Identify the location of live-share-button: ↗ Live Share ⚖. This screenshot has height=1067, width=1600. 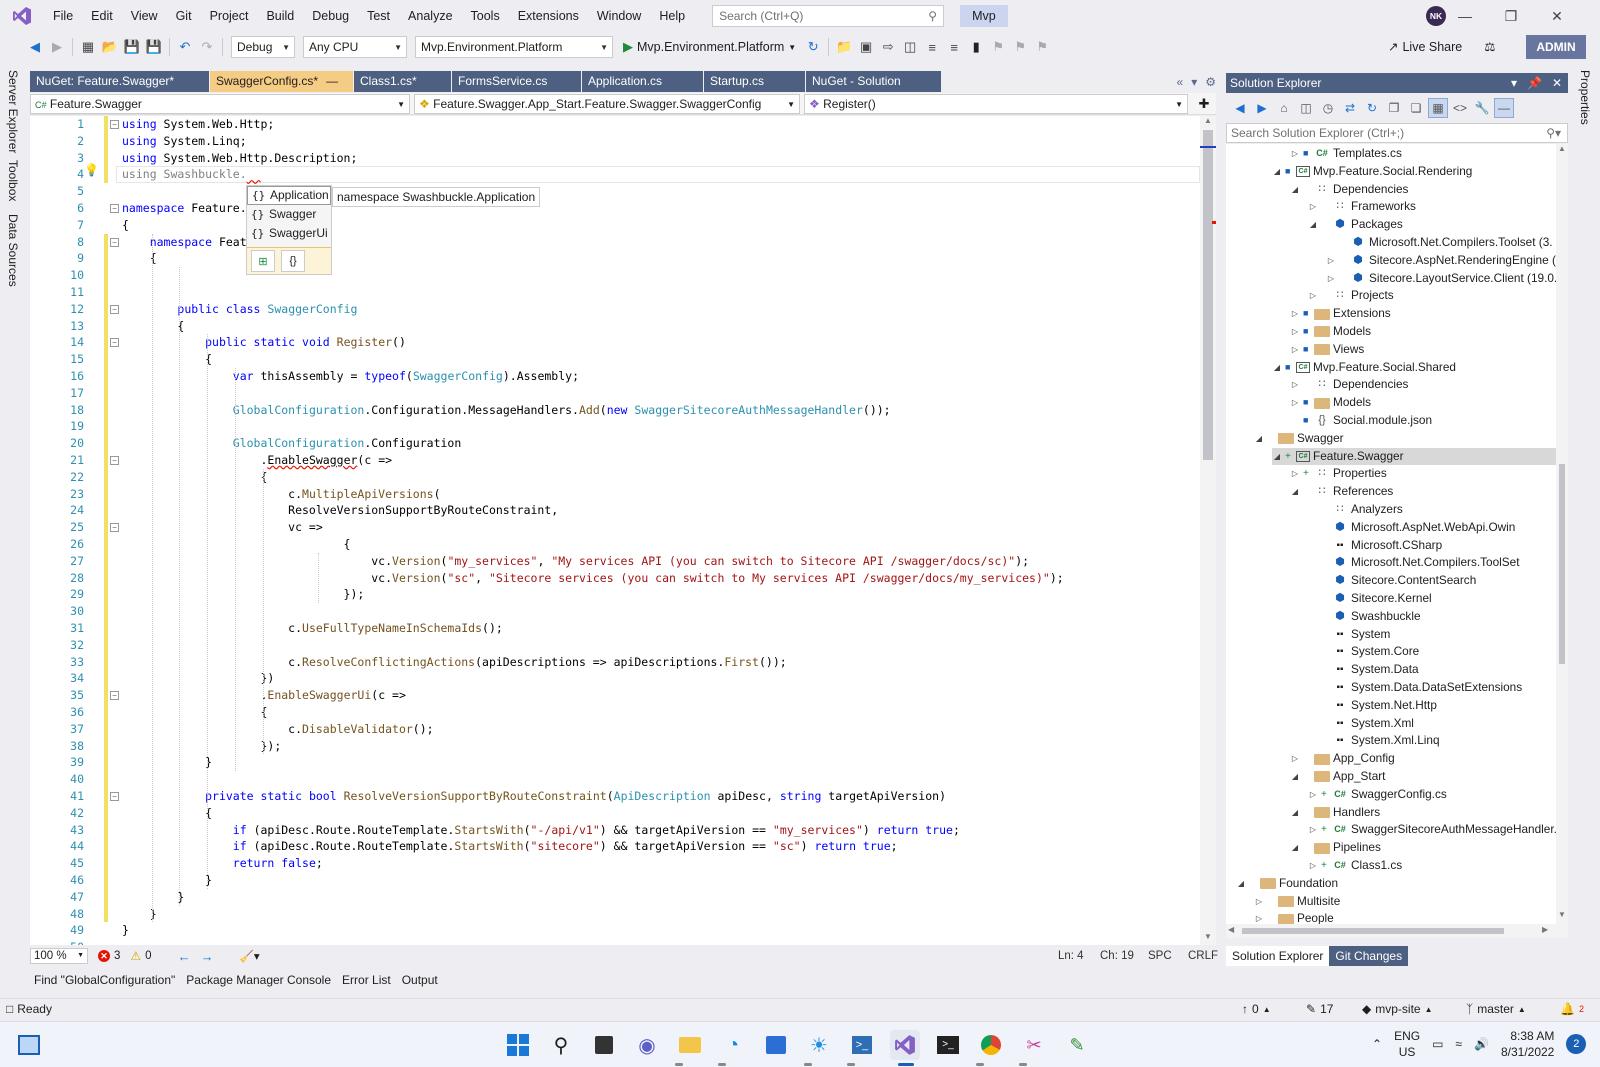
(1441, 47).